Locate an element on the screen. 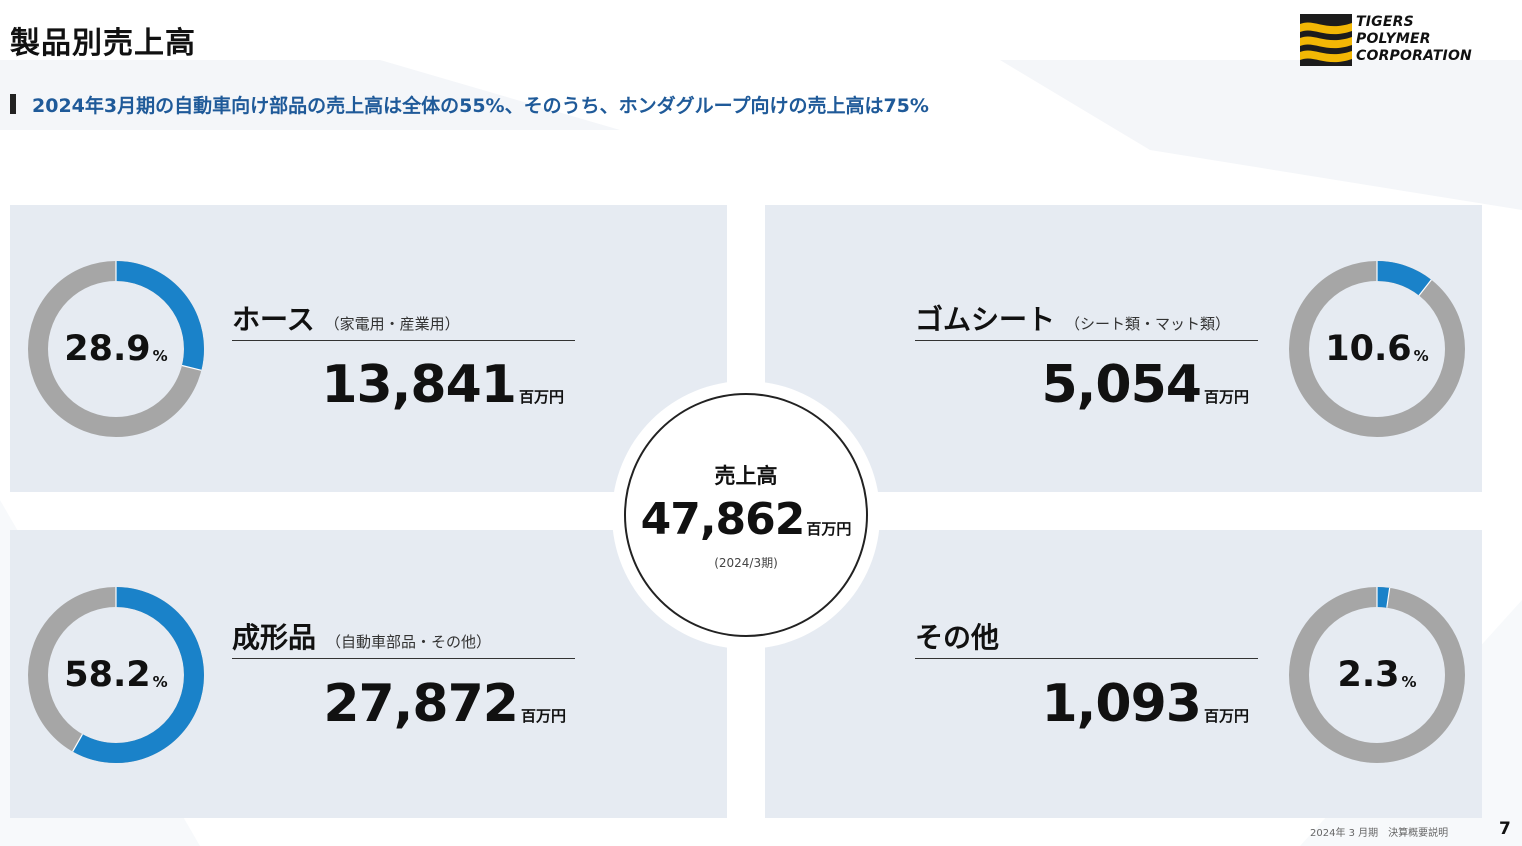  donut-label-other: 2.3% is located at coordinates (1377, 675).